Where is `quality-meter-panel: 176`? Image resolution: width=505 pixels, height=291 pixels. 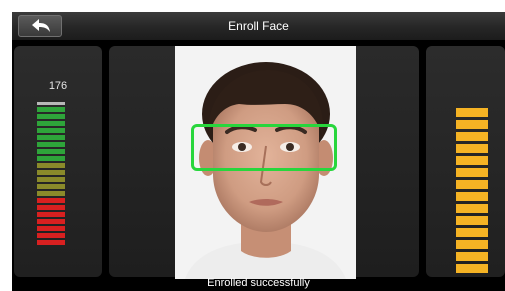 quality-meter-panel: 176 is located at coordinates (58, 161).